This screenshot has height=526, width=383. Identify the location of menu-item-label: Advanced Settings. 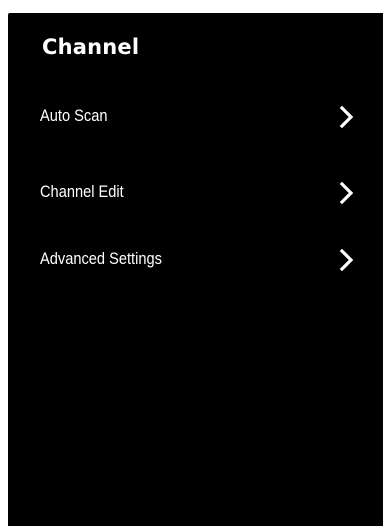
(101, 258).